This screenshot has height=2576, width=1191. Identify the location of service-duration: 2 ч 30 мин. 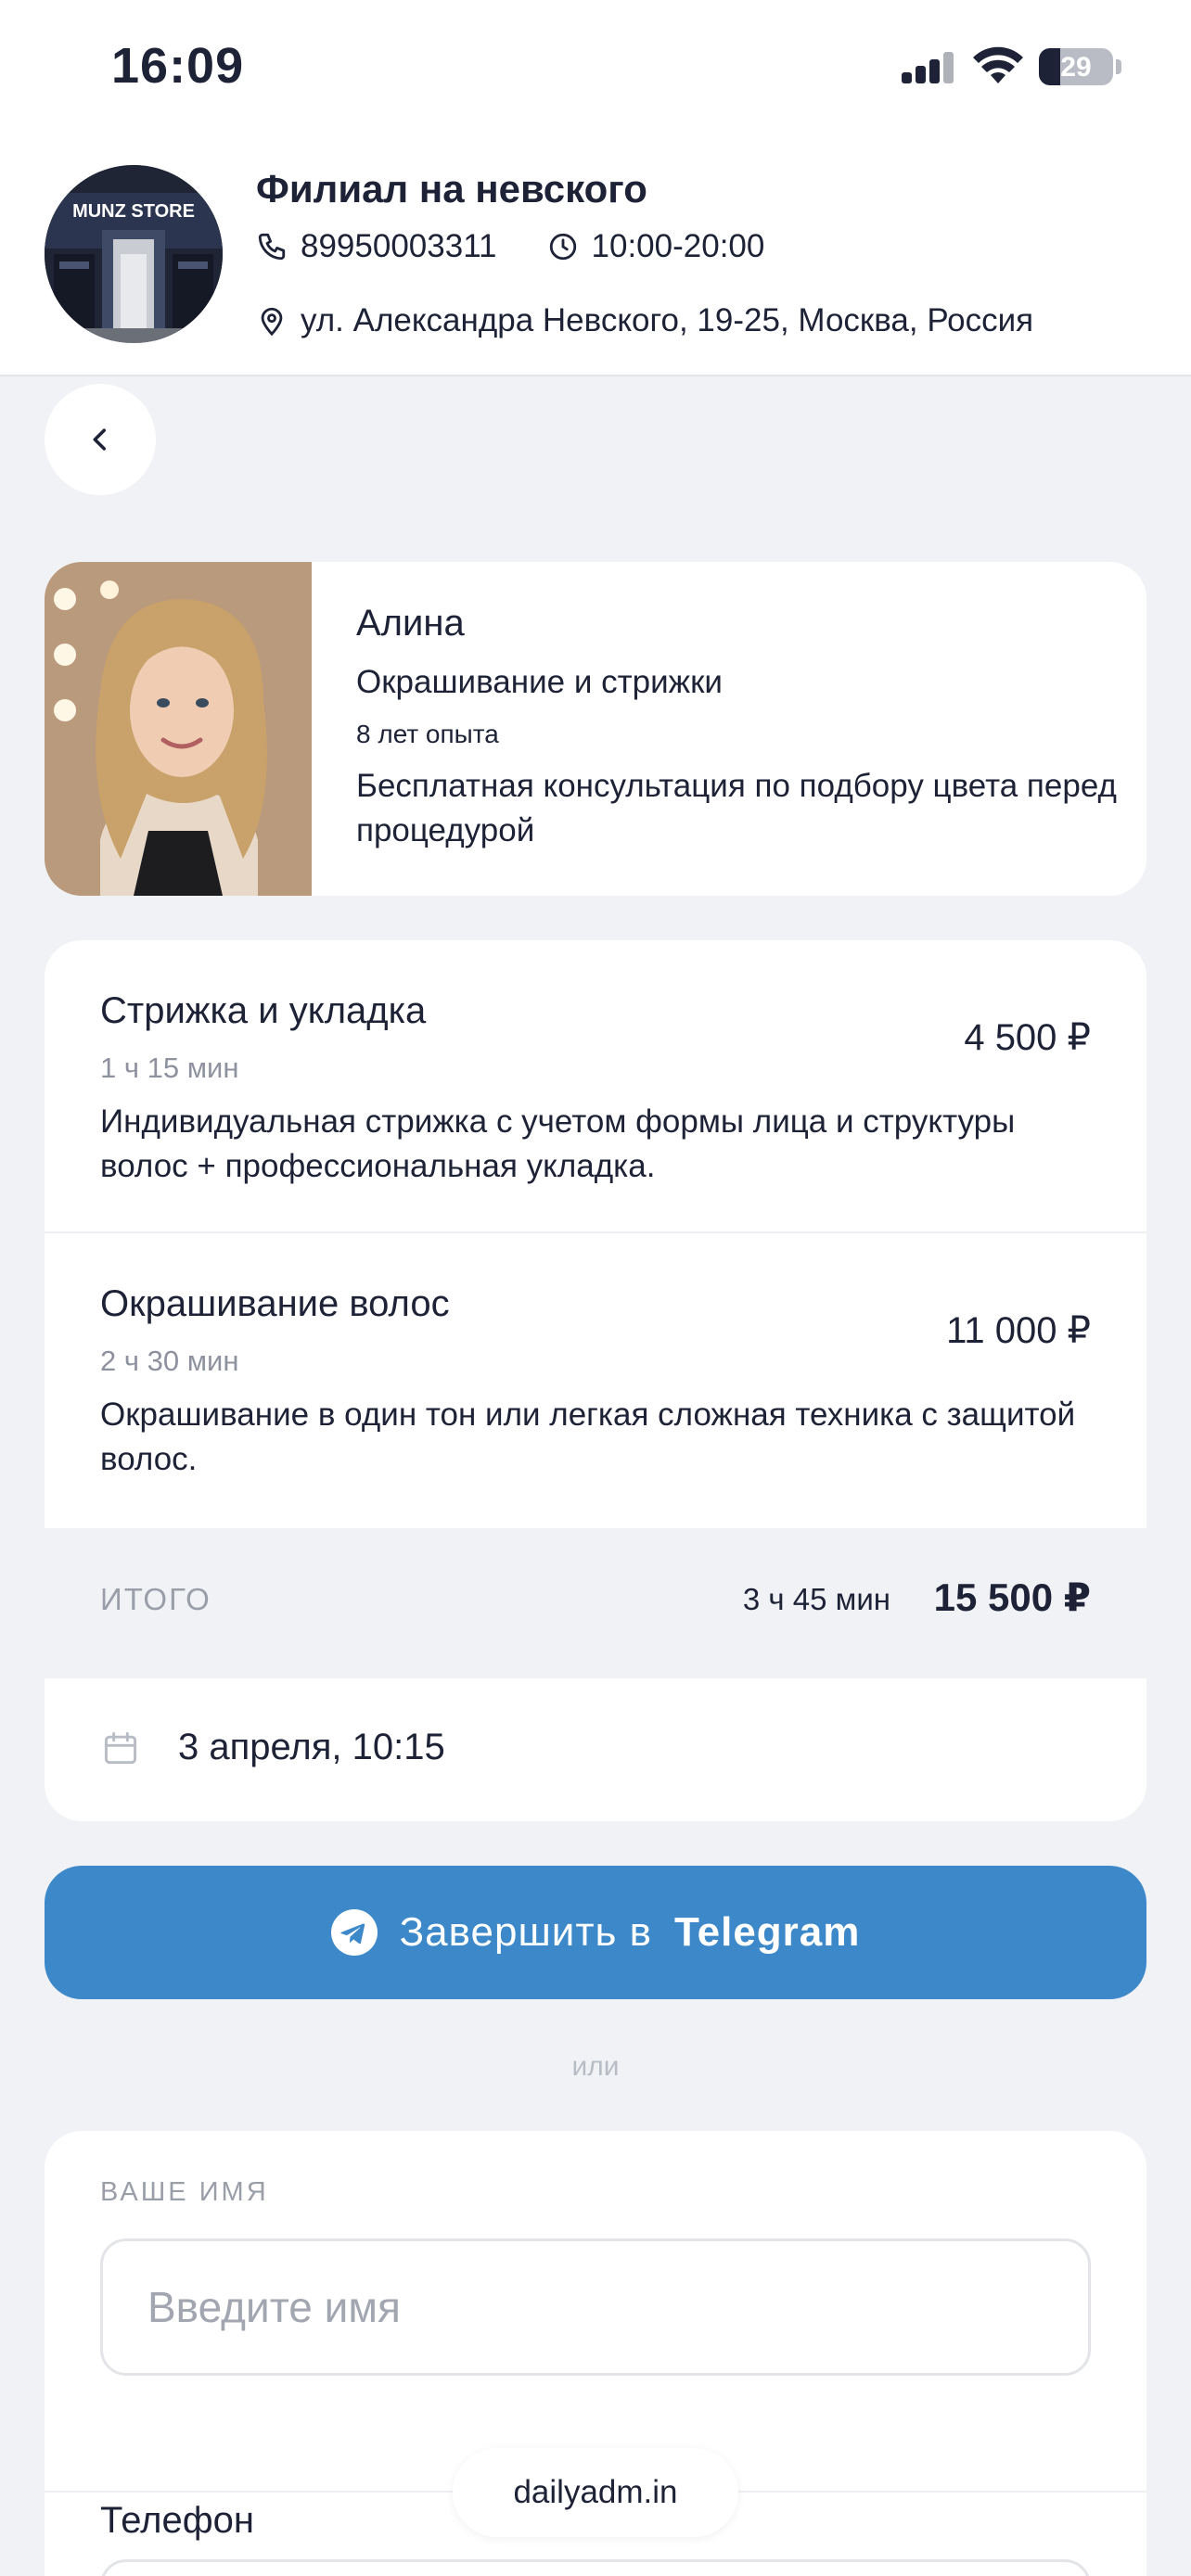
(169, 1361).